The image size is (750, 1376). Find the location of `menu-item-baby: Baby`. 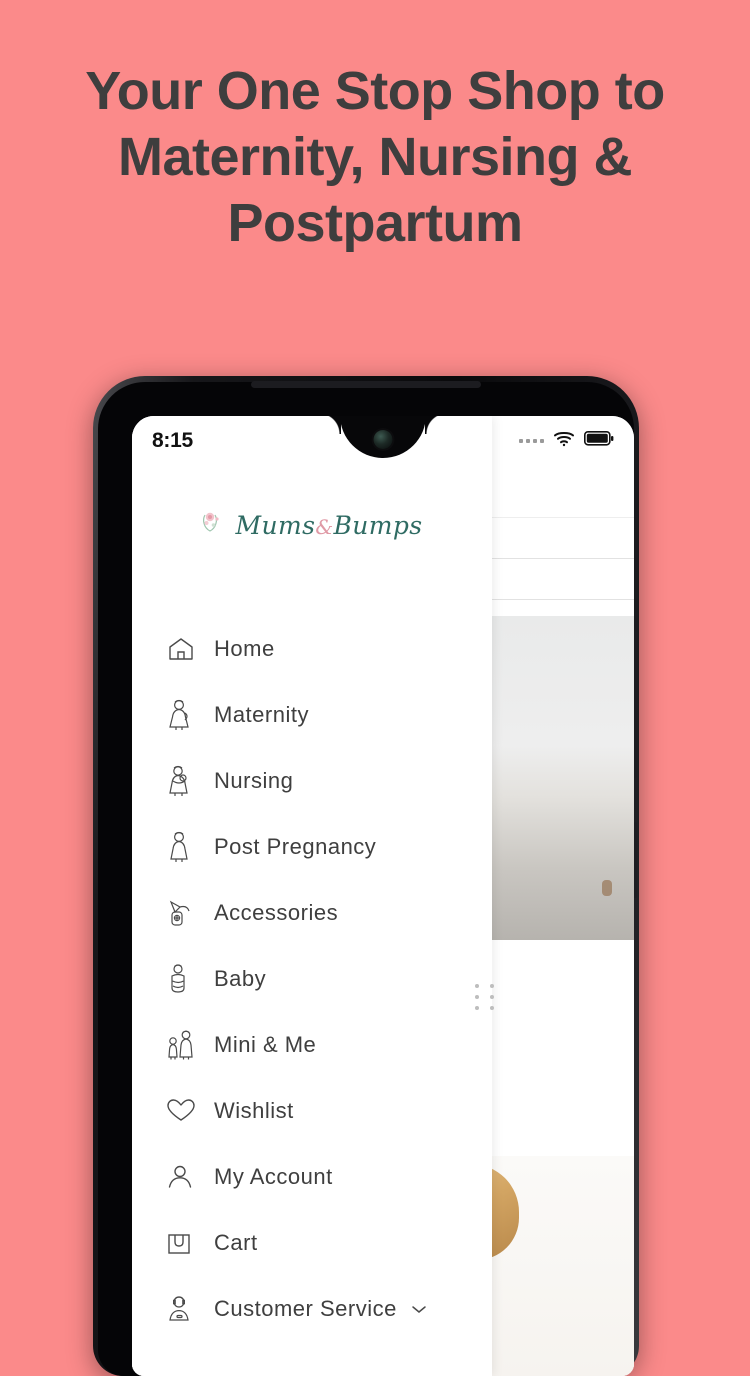

menu-item-baby: Baby is located at coordinates (312, 979).